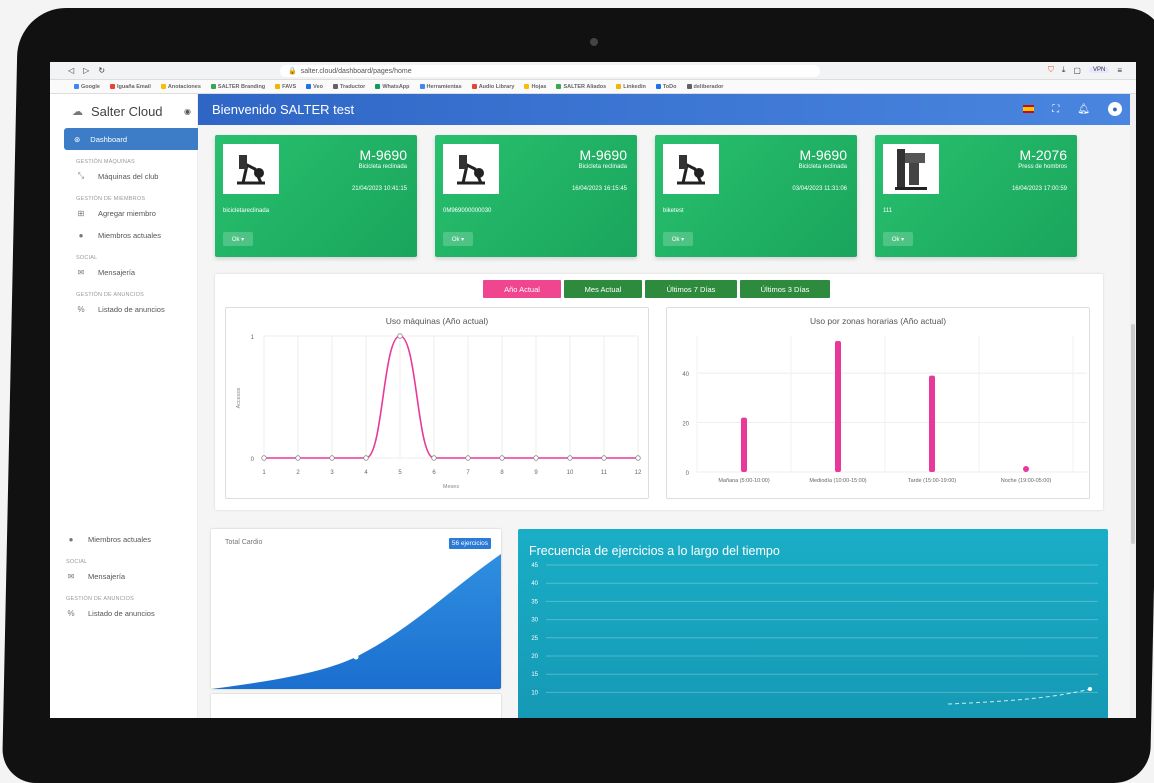  I want to click on period-tab: Mes Actual, so click(603, 289).